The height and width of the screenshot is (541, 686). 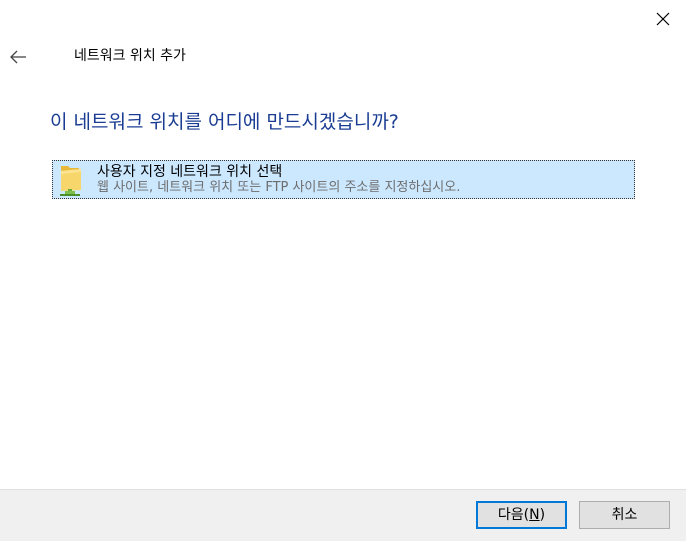 I want to click on next-label-accelerator: N, so click(x=534, y=515).